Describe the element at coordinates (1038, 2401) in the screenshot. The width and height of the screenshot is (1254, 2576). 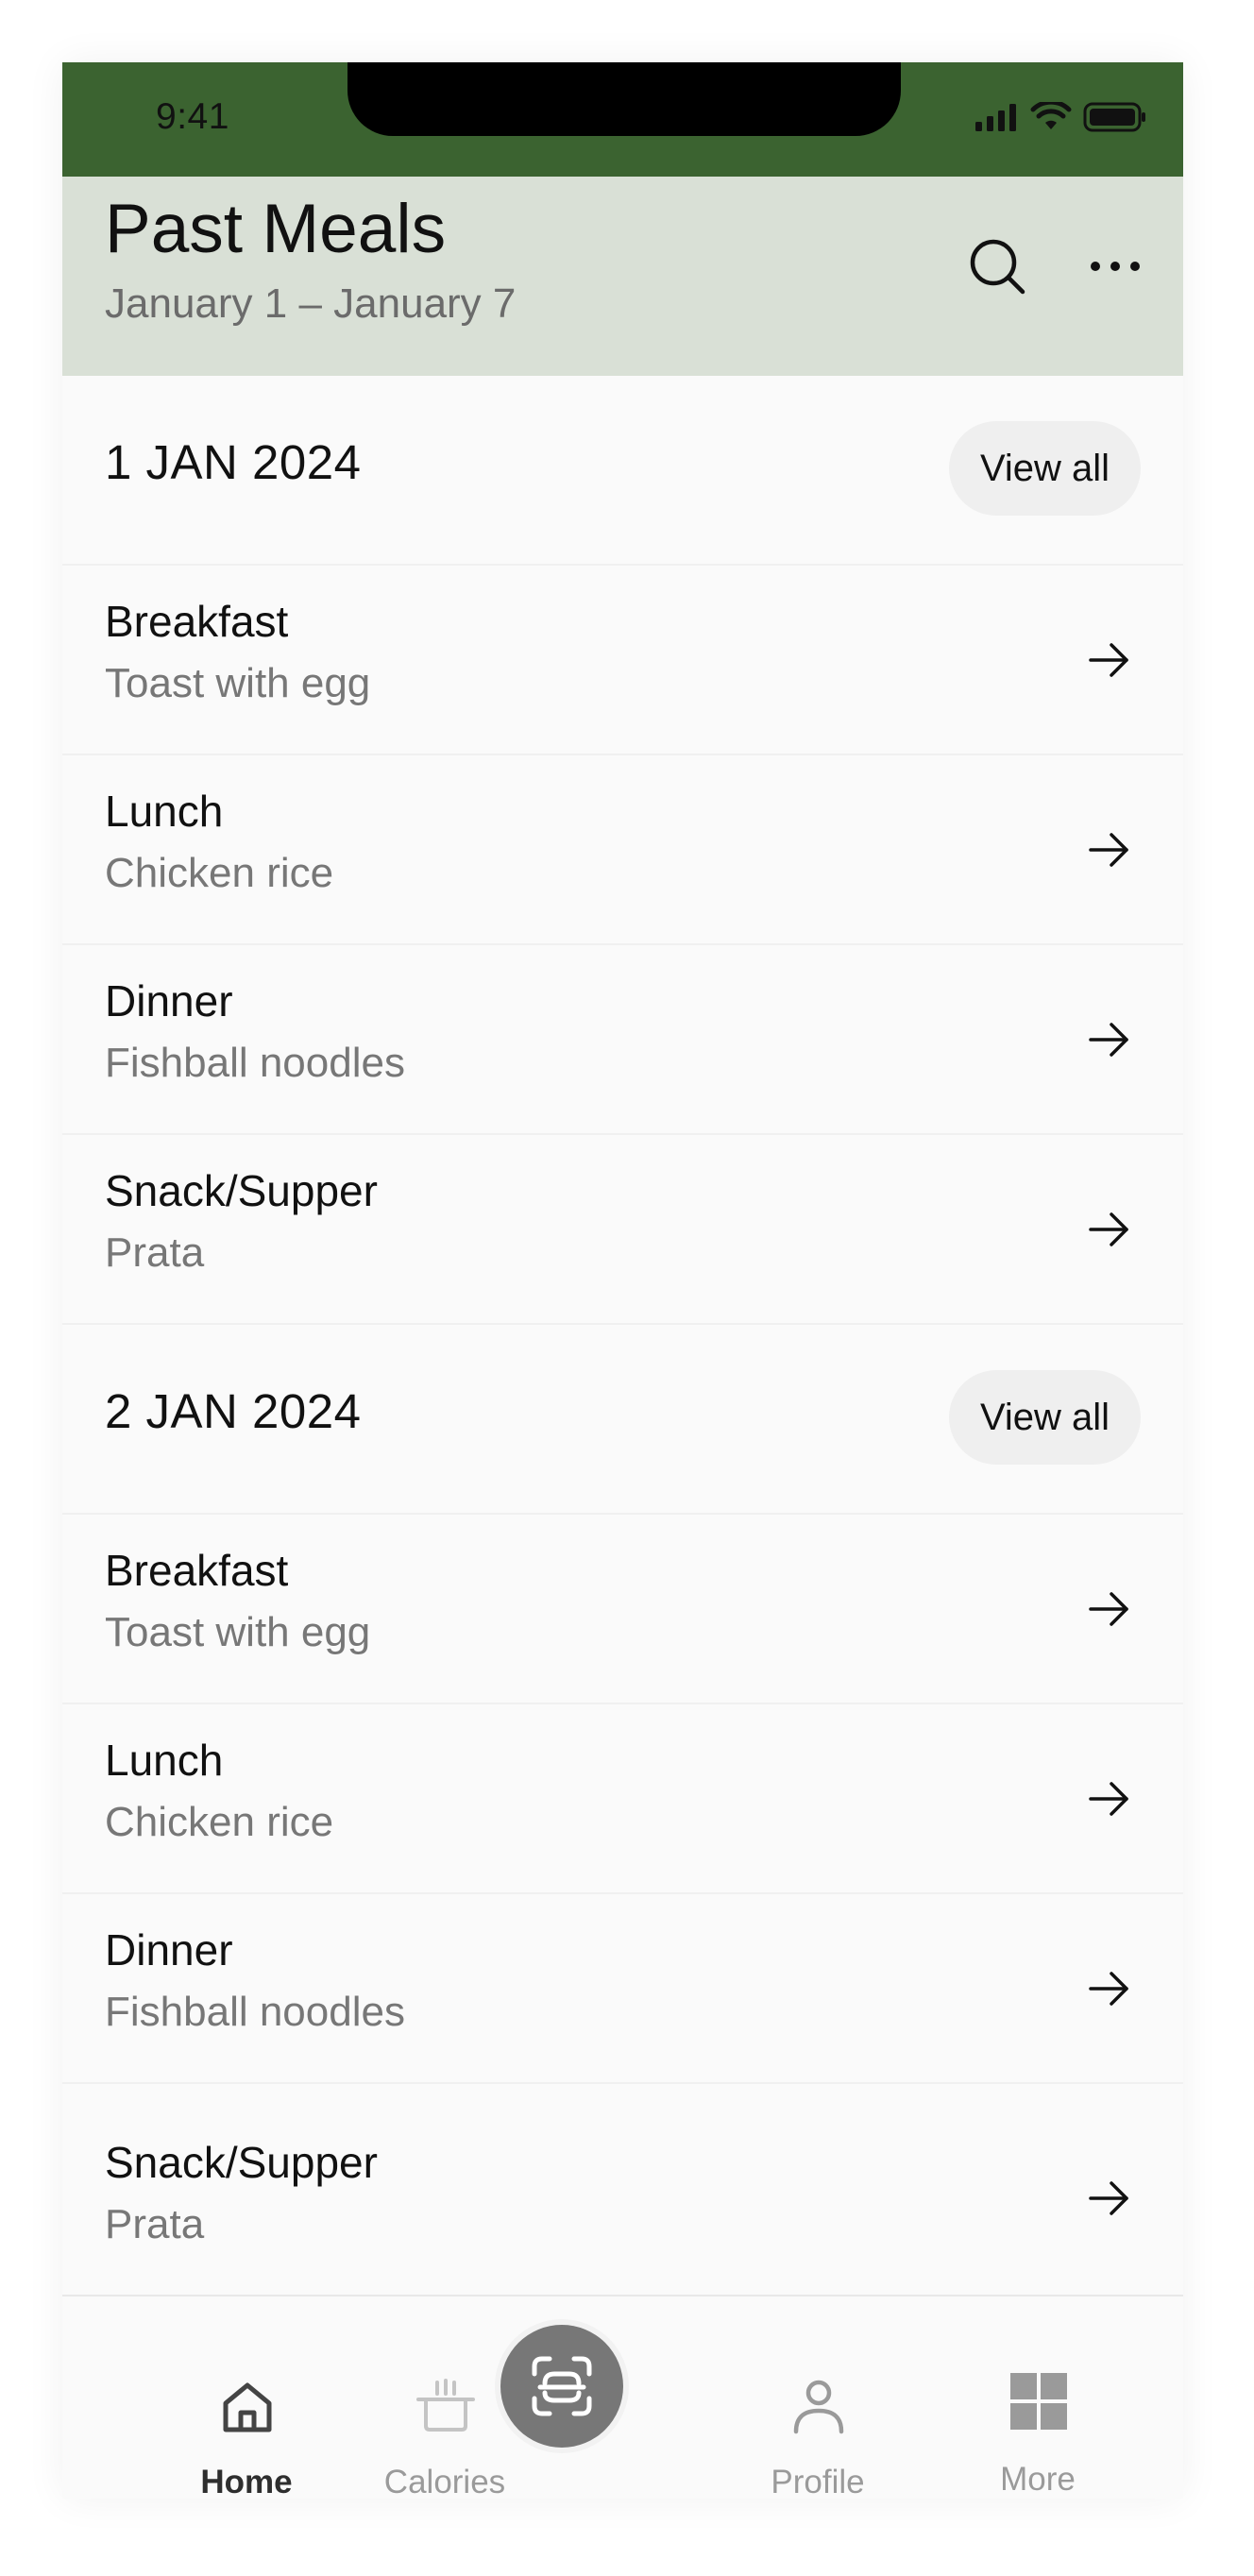
I see `grid-icon` at that location.